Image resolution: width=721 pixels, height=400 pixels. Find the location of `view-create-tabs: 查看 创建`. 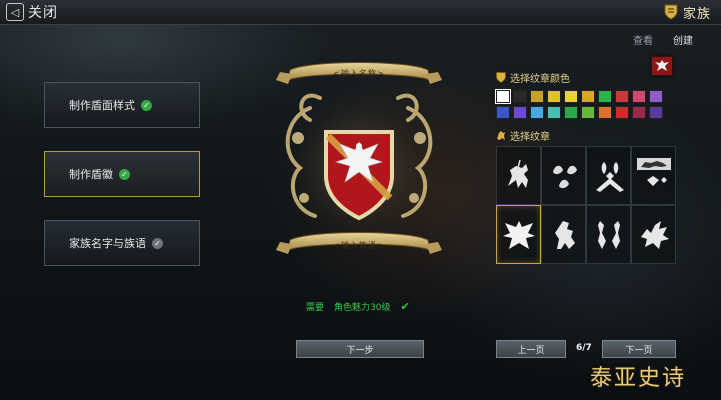

view-create-tabs: 查看 创建 is located at coordinates (663, 39).